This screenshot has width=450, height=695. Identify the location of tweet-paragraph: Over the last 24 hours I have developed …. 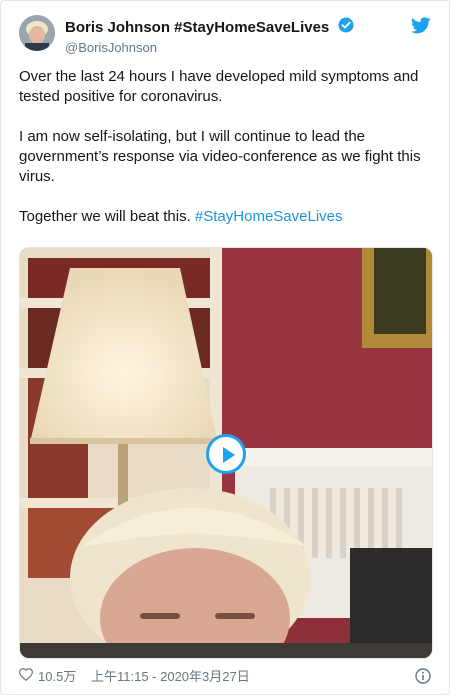
(219, 86).